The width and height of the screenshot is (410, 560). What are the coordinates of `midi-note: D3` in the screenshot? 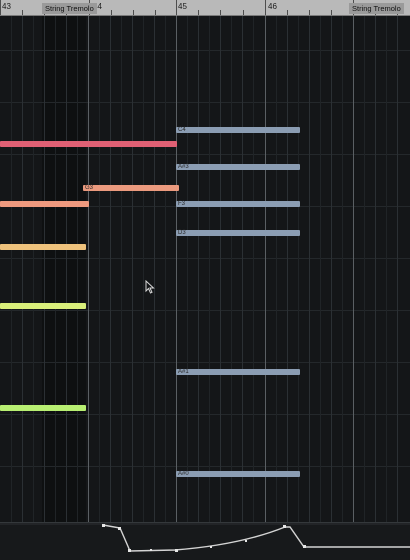 It's located at (238, 233).